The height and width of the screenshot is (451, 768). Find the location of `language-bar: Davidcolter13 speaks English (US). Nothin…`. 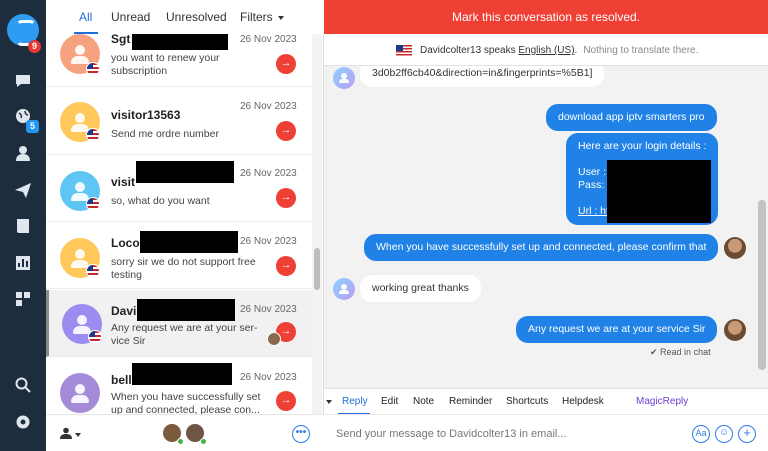

language-bar: Davidcolter13 speaks English (US). Nothin… is located at coordinates (546, 50).